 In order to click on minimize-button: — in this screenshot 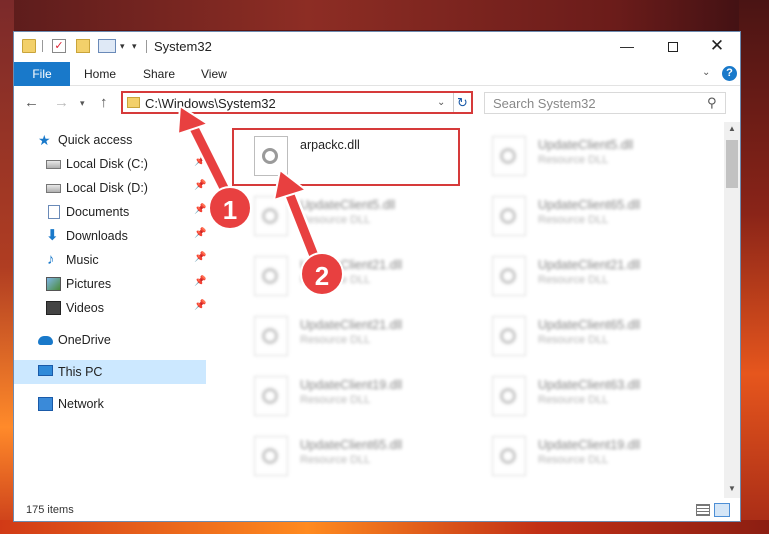, I will do `click(627, 46)`.